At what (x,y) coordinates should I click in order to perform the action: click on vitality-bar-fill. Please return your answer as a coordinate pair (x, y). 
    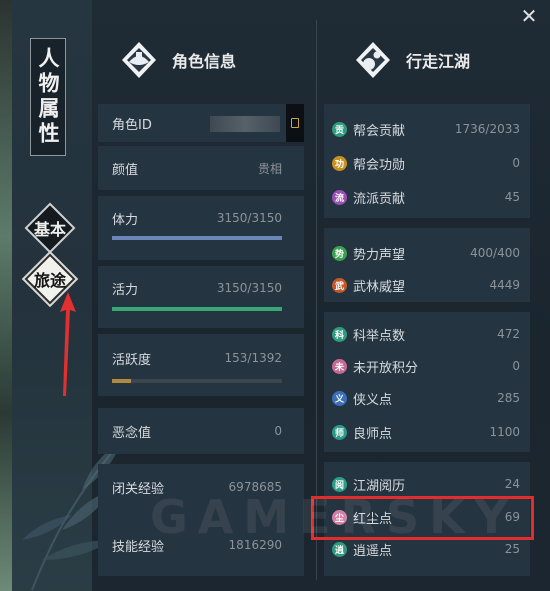
    Looking at the image, I should click on (197, 309).